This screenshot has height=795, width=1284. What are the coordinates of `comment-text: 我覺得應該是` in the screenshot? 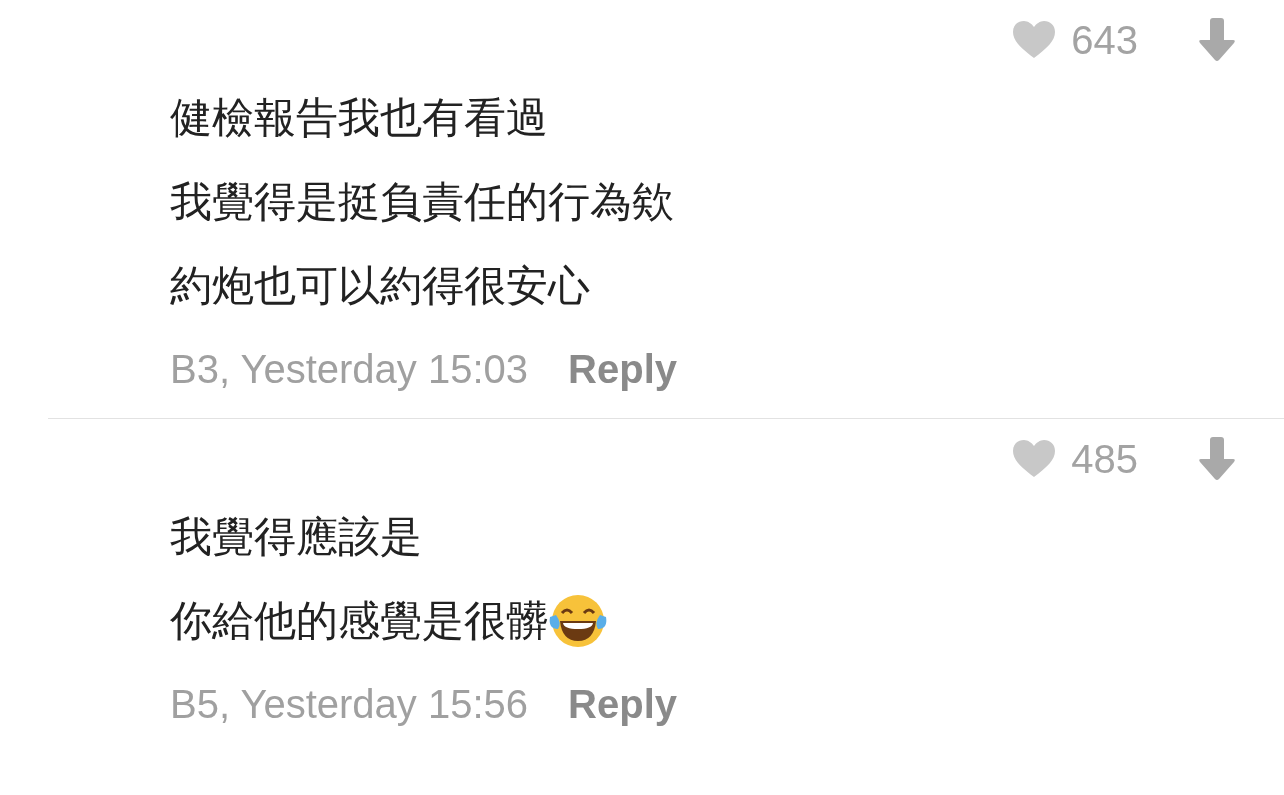 It's located at (296, 537).